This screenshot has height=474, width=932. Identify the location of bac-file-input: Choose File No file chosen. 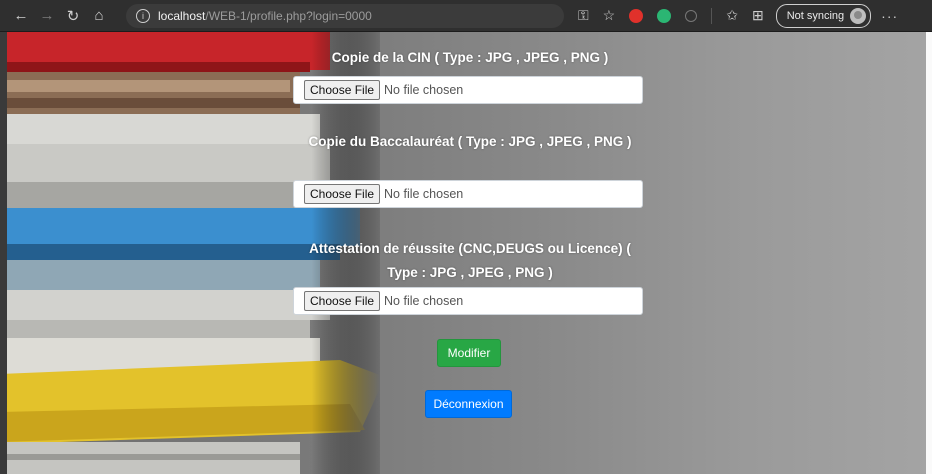
(468, 194).